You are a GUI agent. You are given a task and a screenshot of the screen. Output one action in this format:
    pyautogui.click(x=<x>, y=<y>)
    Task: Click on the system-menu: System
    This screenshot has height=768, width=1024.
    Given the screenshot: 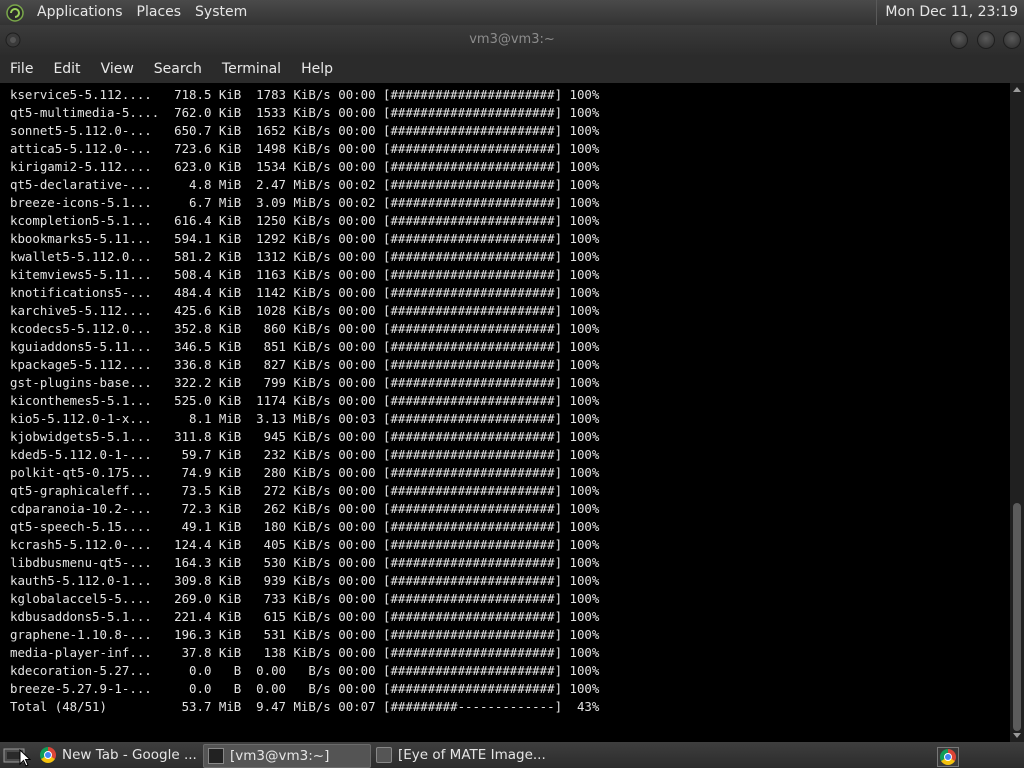 What is the action you would take?
    pyautogui.click(x=221, y=12)
    